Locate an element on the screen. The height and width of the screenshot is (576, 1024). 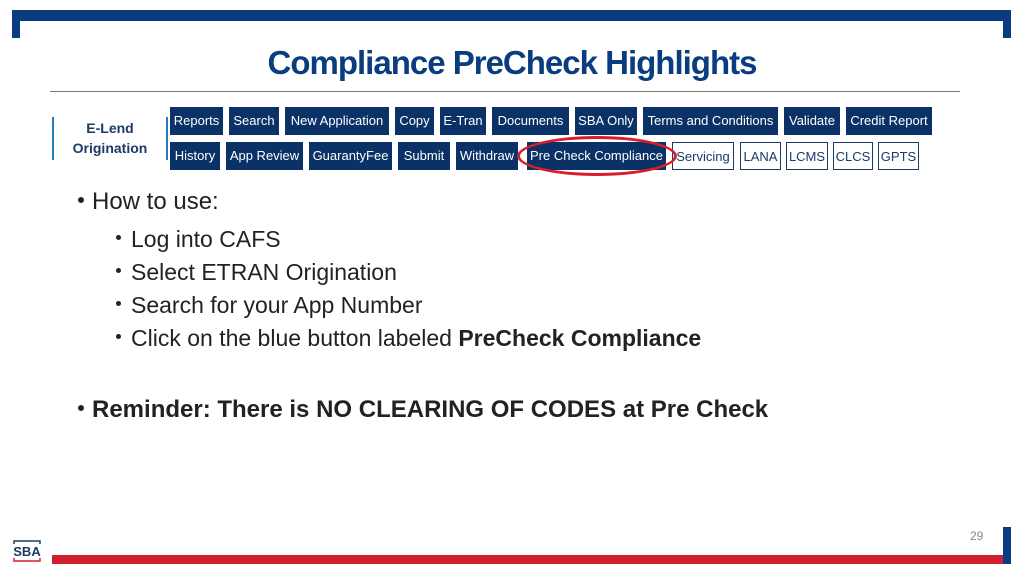
documents-button: Documents is located at coordinates (530, 121).